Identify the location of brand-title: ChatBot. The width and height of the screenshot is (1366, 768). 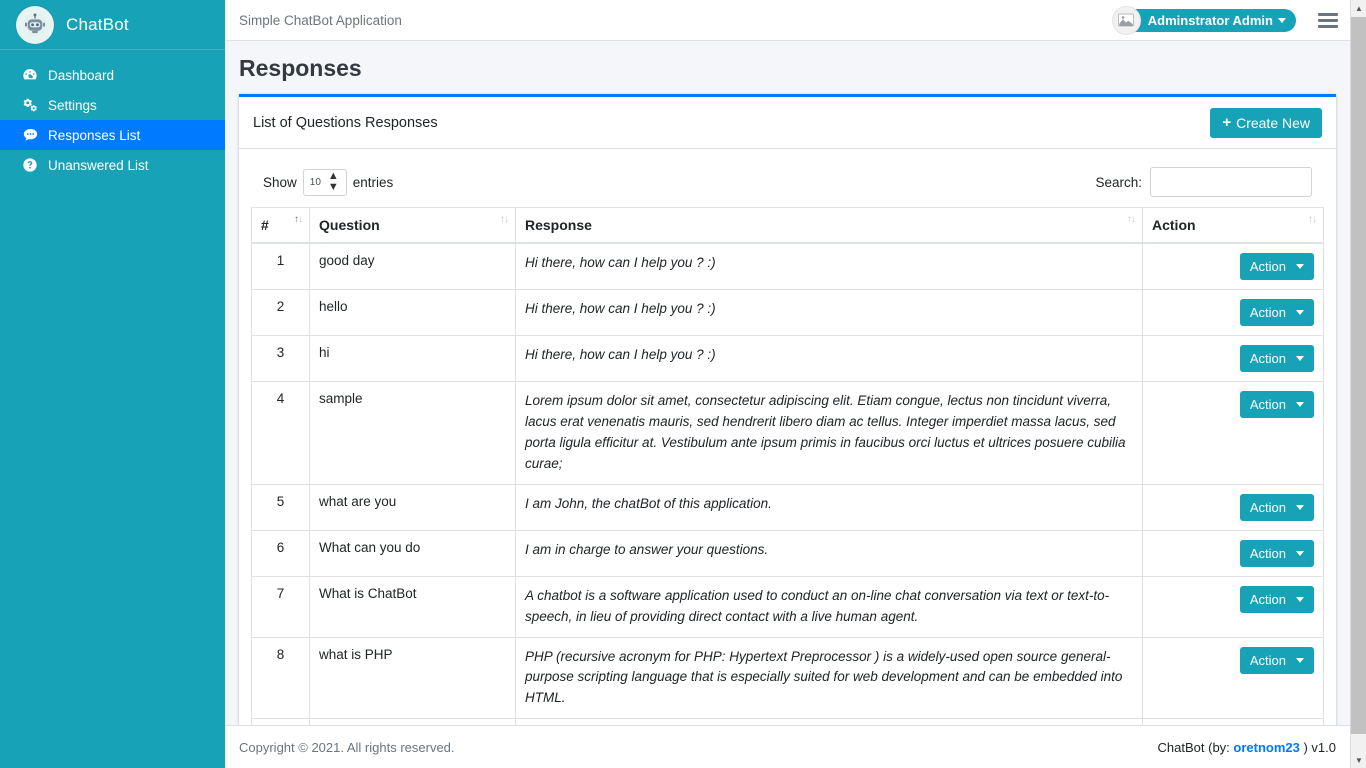
(97, 24).